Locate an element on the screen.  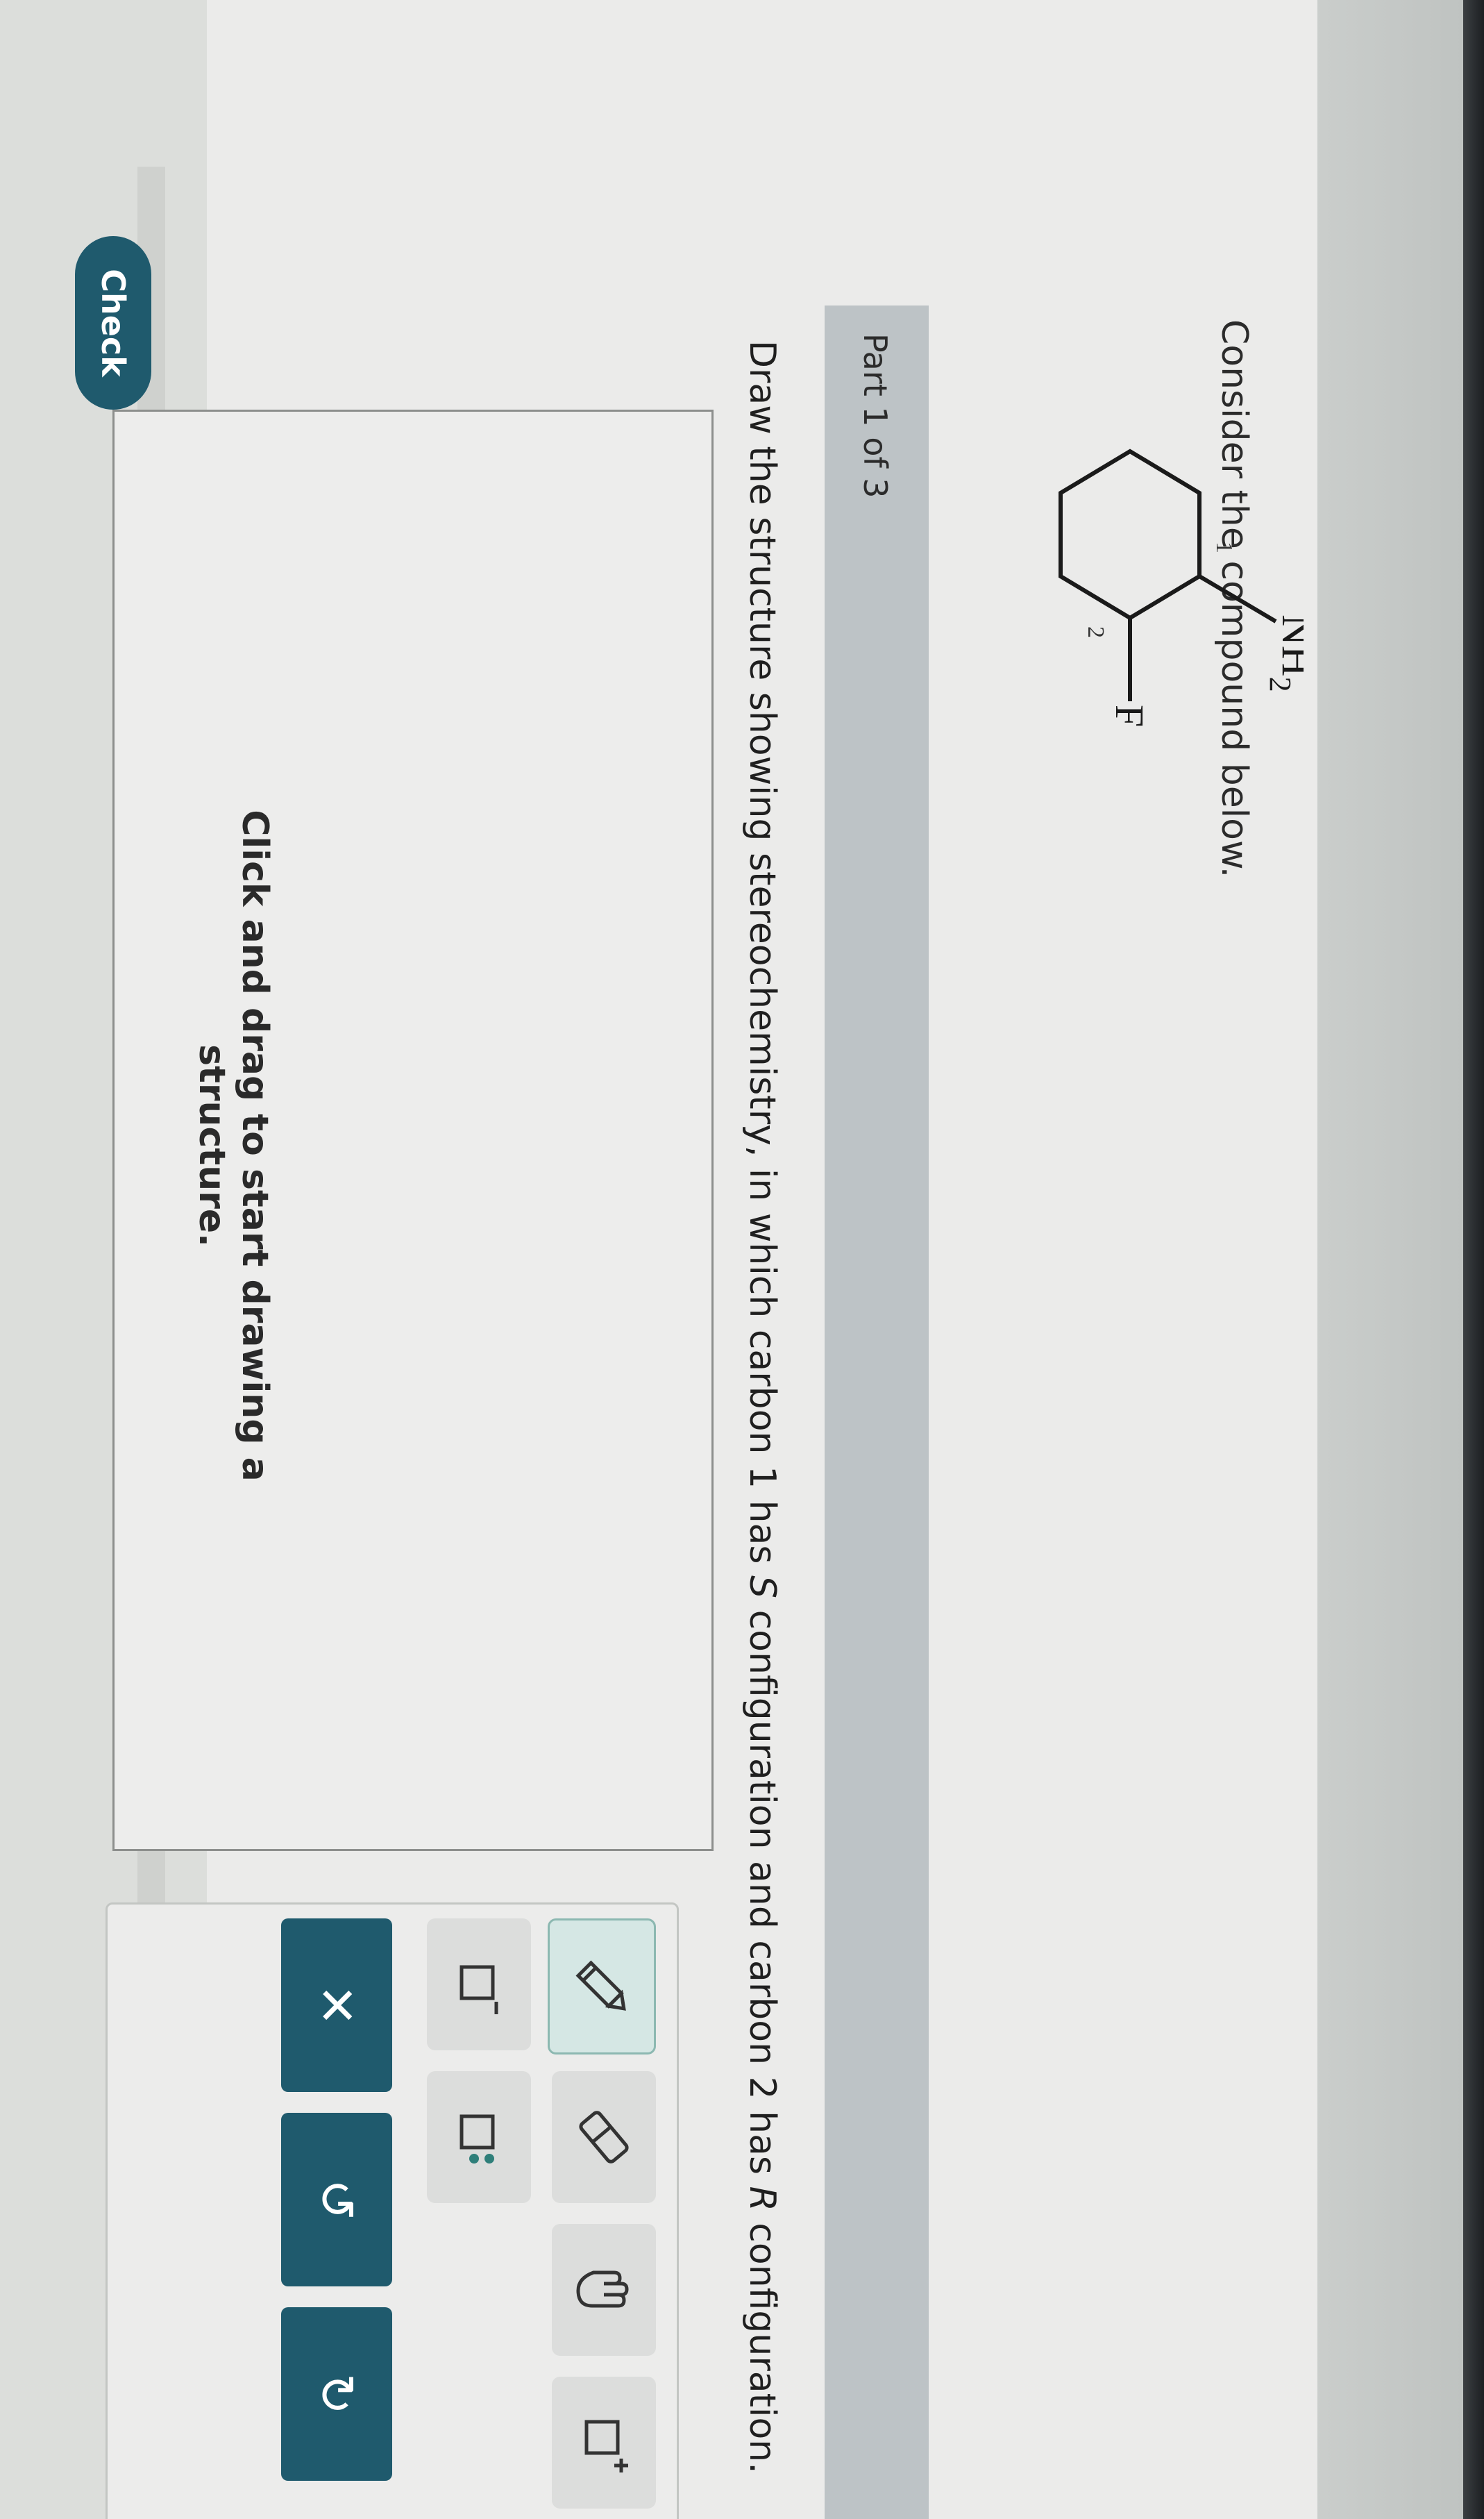
eraser-icon is located at coordinates (604, 2137).